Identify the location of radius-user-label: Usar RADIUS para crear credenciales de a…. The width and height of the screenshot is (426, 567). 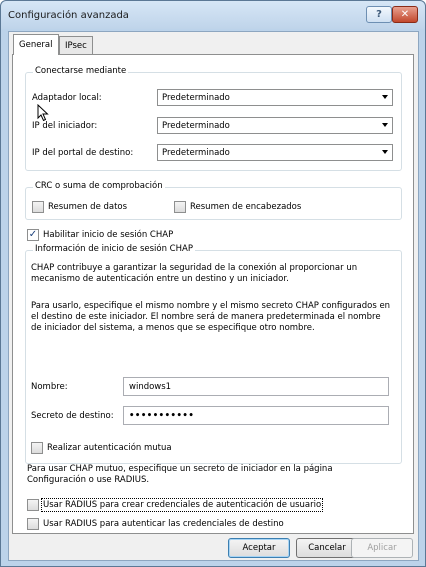
(182, 505).